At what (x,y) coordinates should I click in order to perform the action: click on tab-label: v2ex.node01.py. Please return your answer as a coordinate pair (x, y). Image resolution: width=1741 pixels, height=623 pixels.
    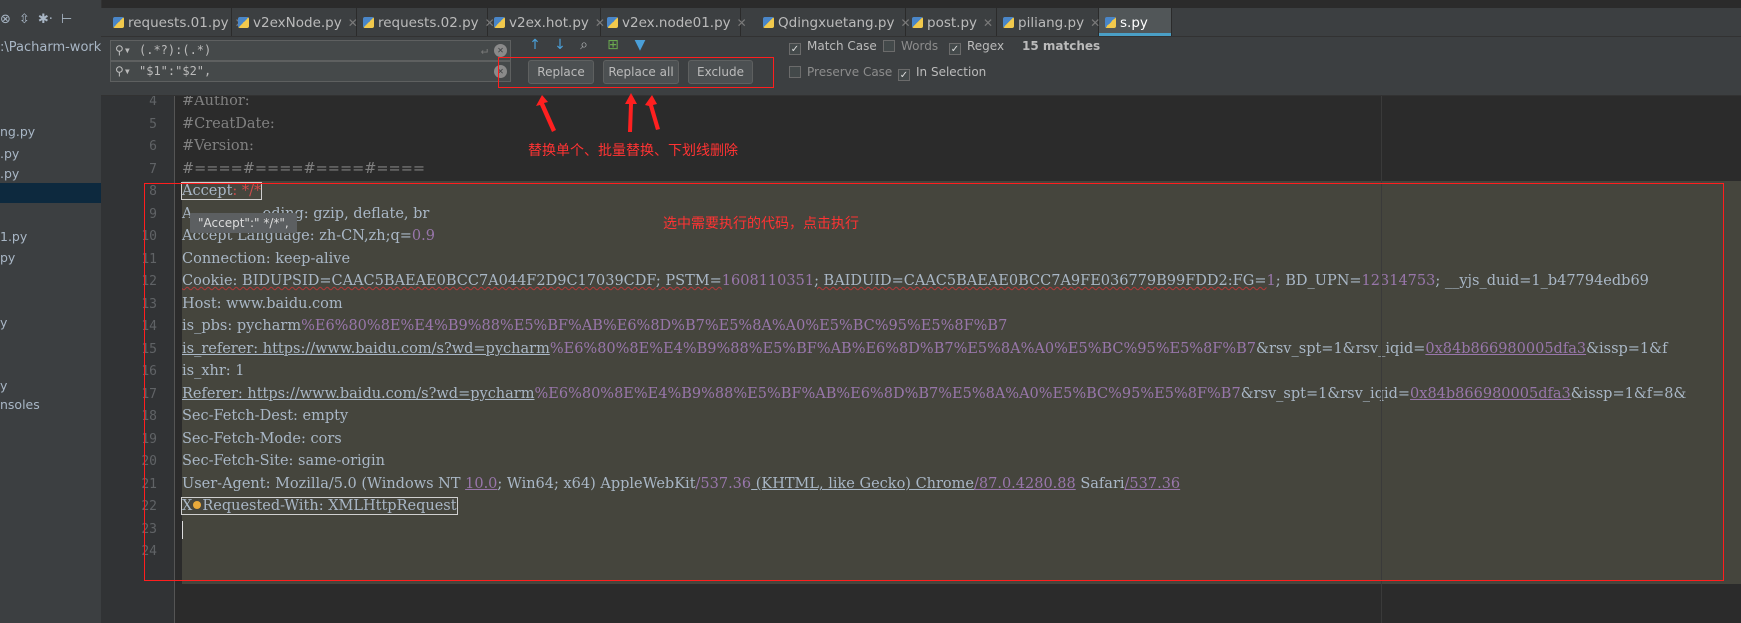
    Looking at the image, I should click on (676, 23).